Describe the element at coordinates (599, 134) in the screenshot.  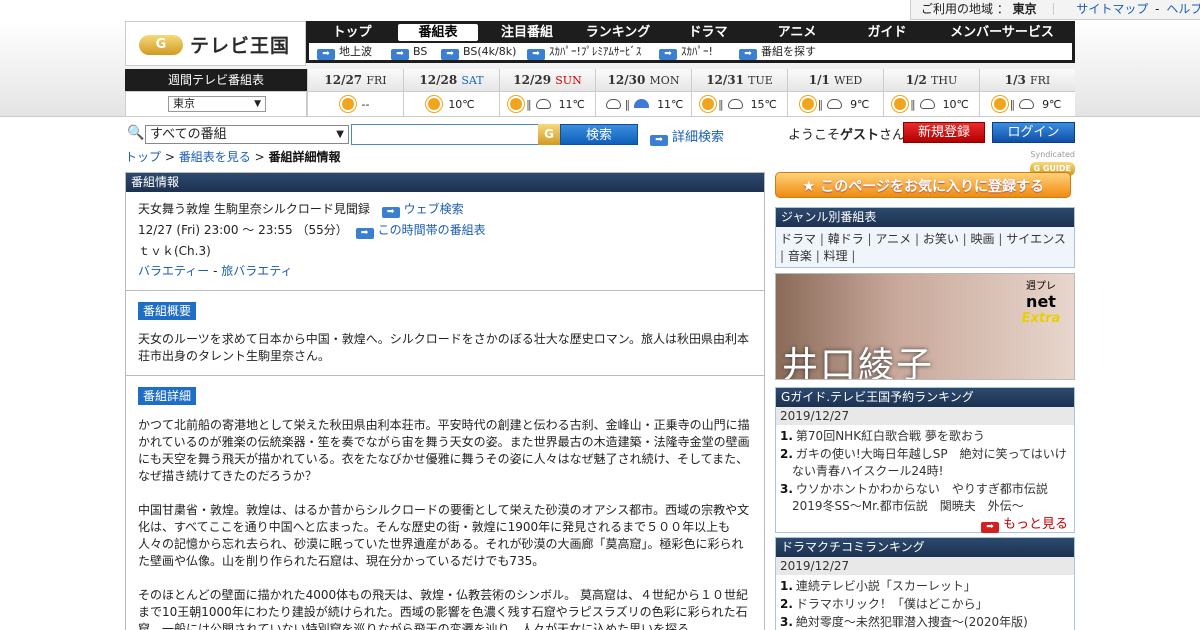
I see `search-button: 検索` at that location.